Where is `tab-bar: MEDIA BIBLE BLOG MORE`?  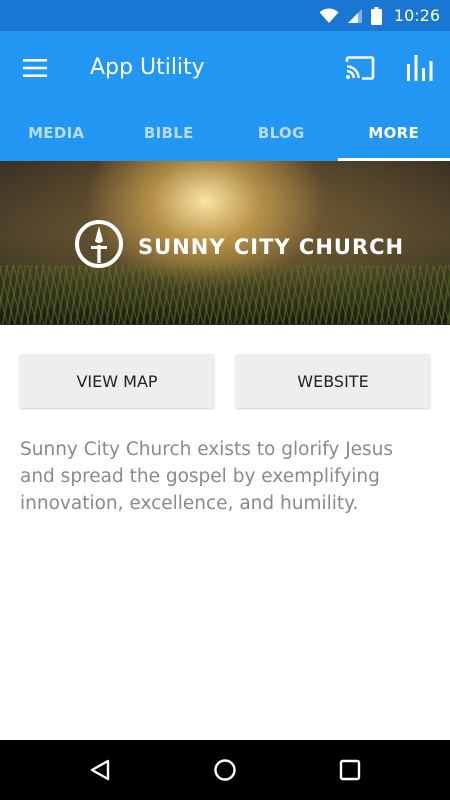 tab-bar: MEDIA BIBLE BLOG MORE is located at coordinates (225, 132).